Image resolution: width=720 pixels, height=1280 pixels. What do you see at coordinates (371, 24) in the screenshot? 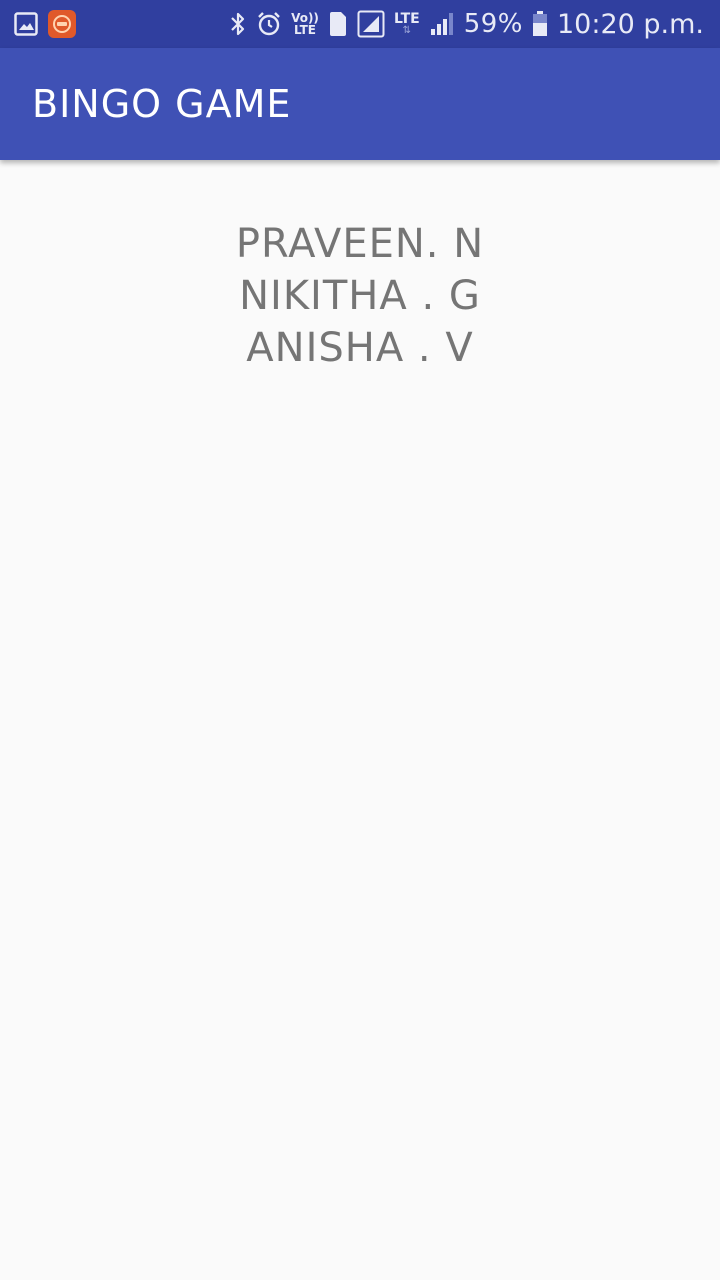
I see `signal-sim1-icon` at bounding box center [371, 24].